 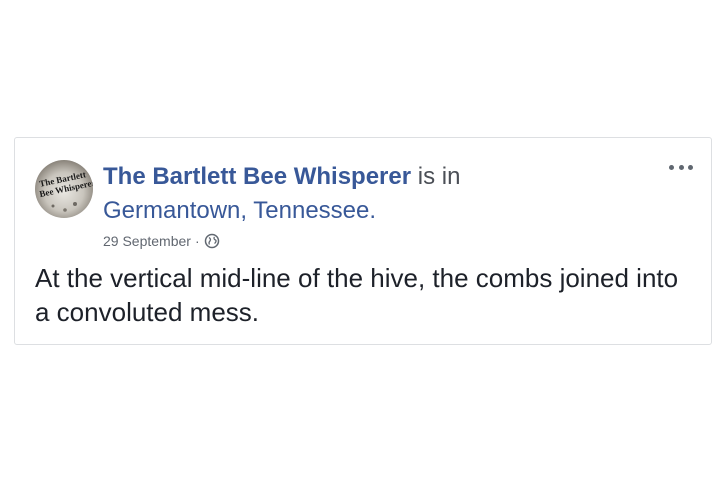 I want to click on is-in-text: is in, so click(x=439, y=176).